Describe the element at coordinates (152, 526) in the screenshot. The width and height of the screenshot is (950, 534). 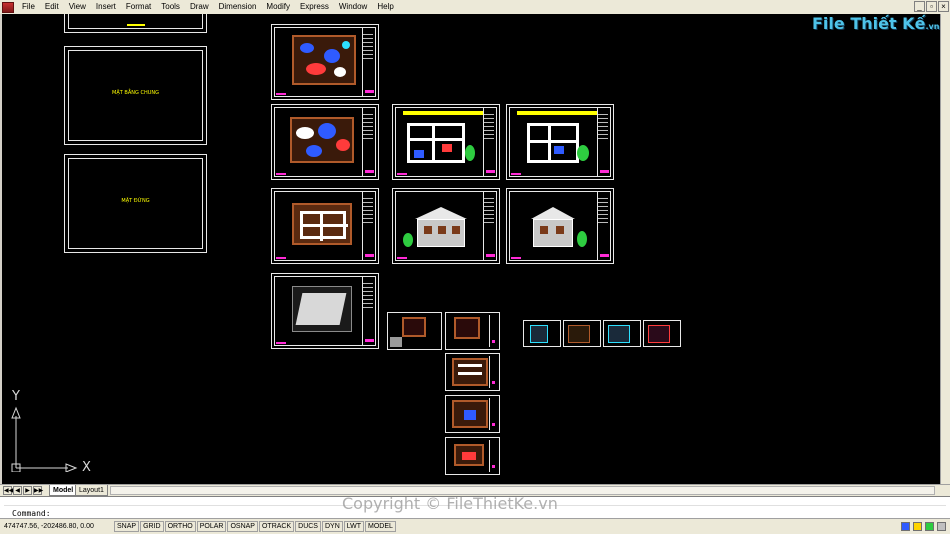
I see `grid-toggle: GRID` at that location.